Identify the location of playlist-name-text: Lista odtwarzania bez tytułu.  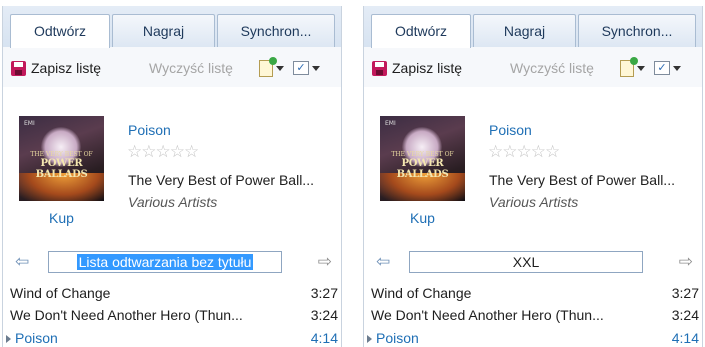
(165, 262).